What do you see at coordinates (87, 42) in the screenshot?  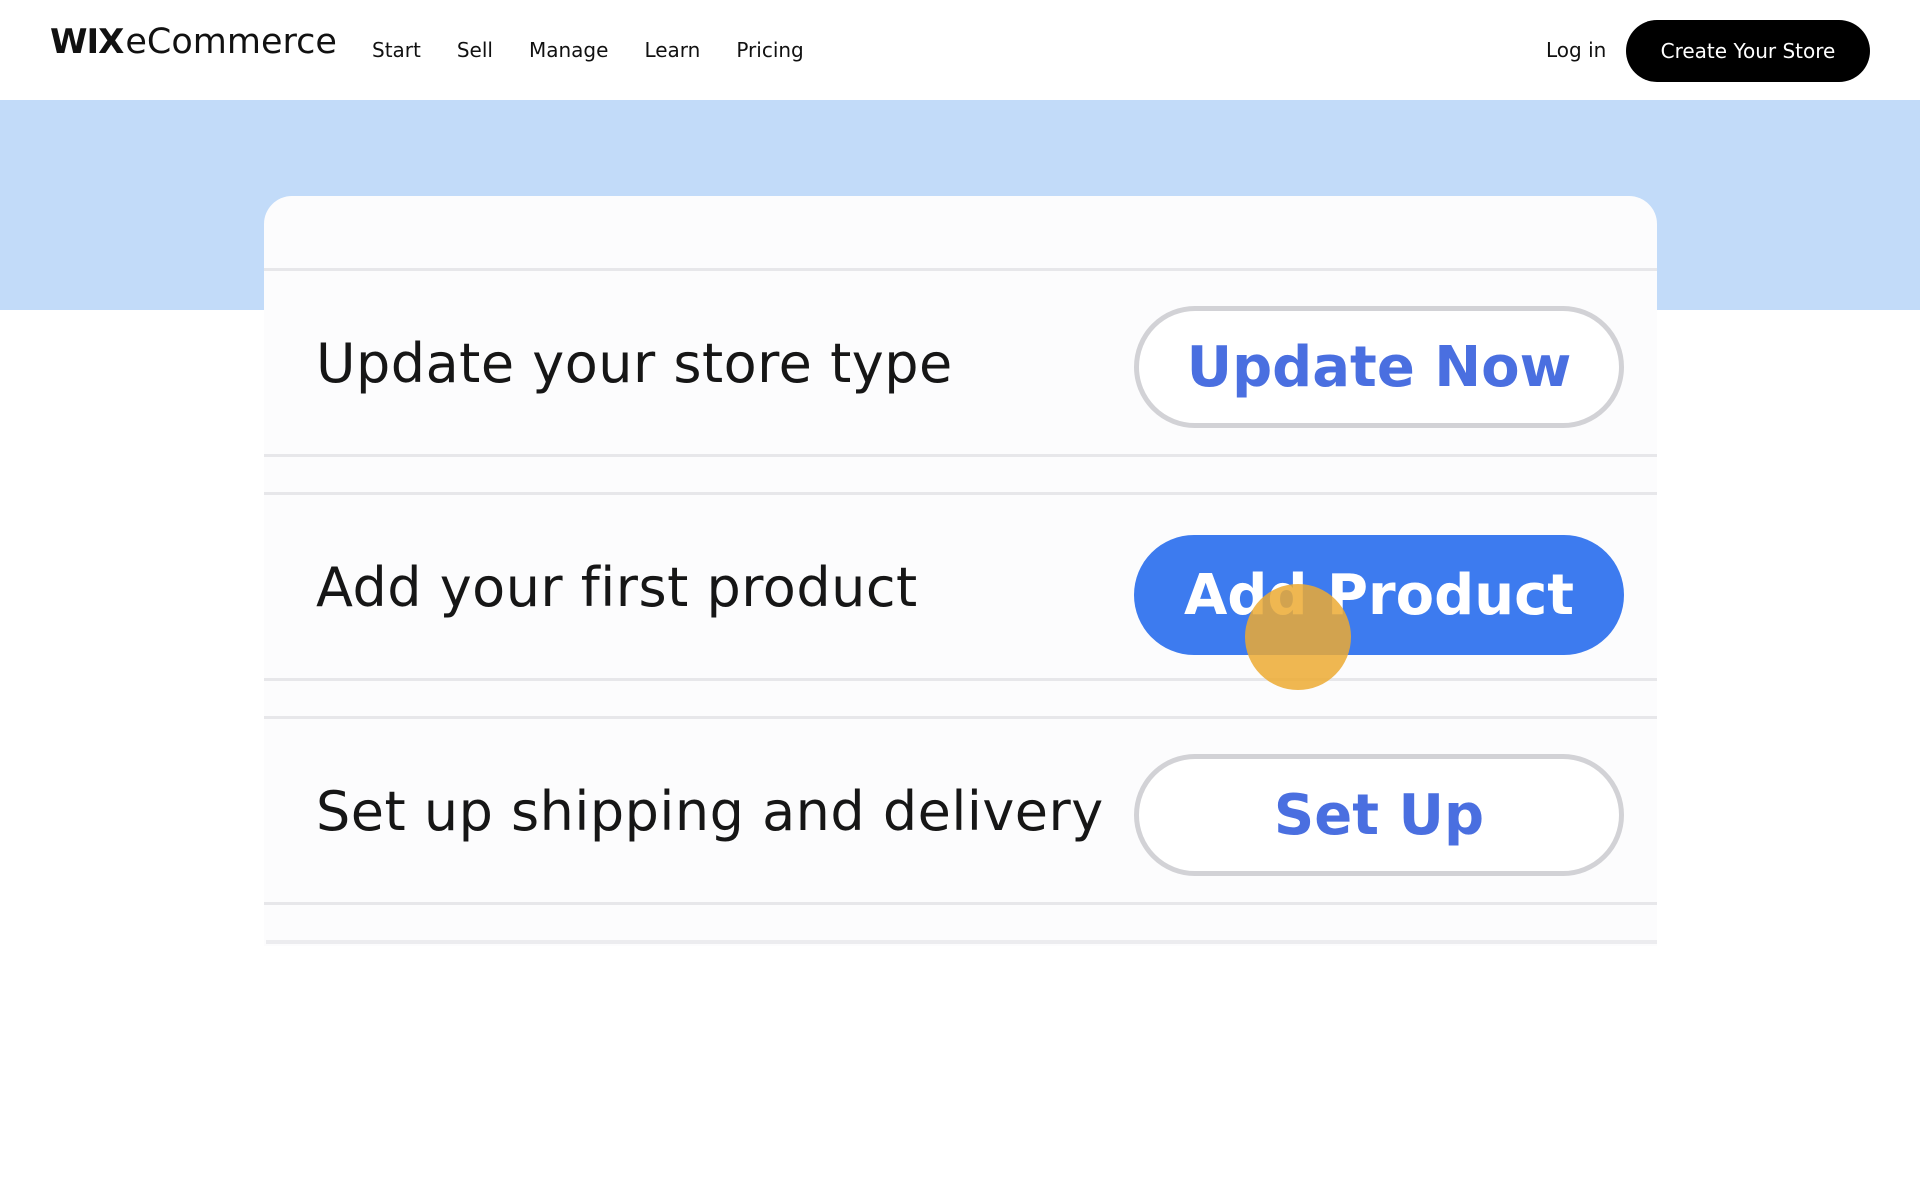 I see `logo-wix-text: WIX` at bounding box center [87, 42].